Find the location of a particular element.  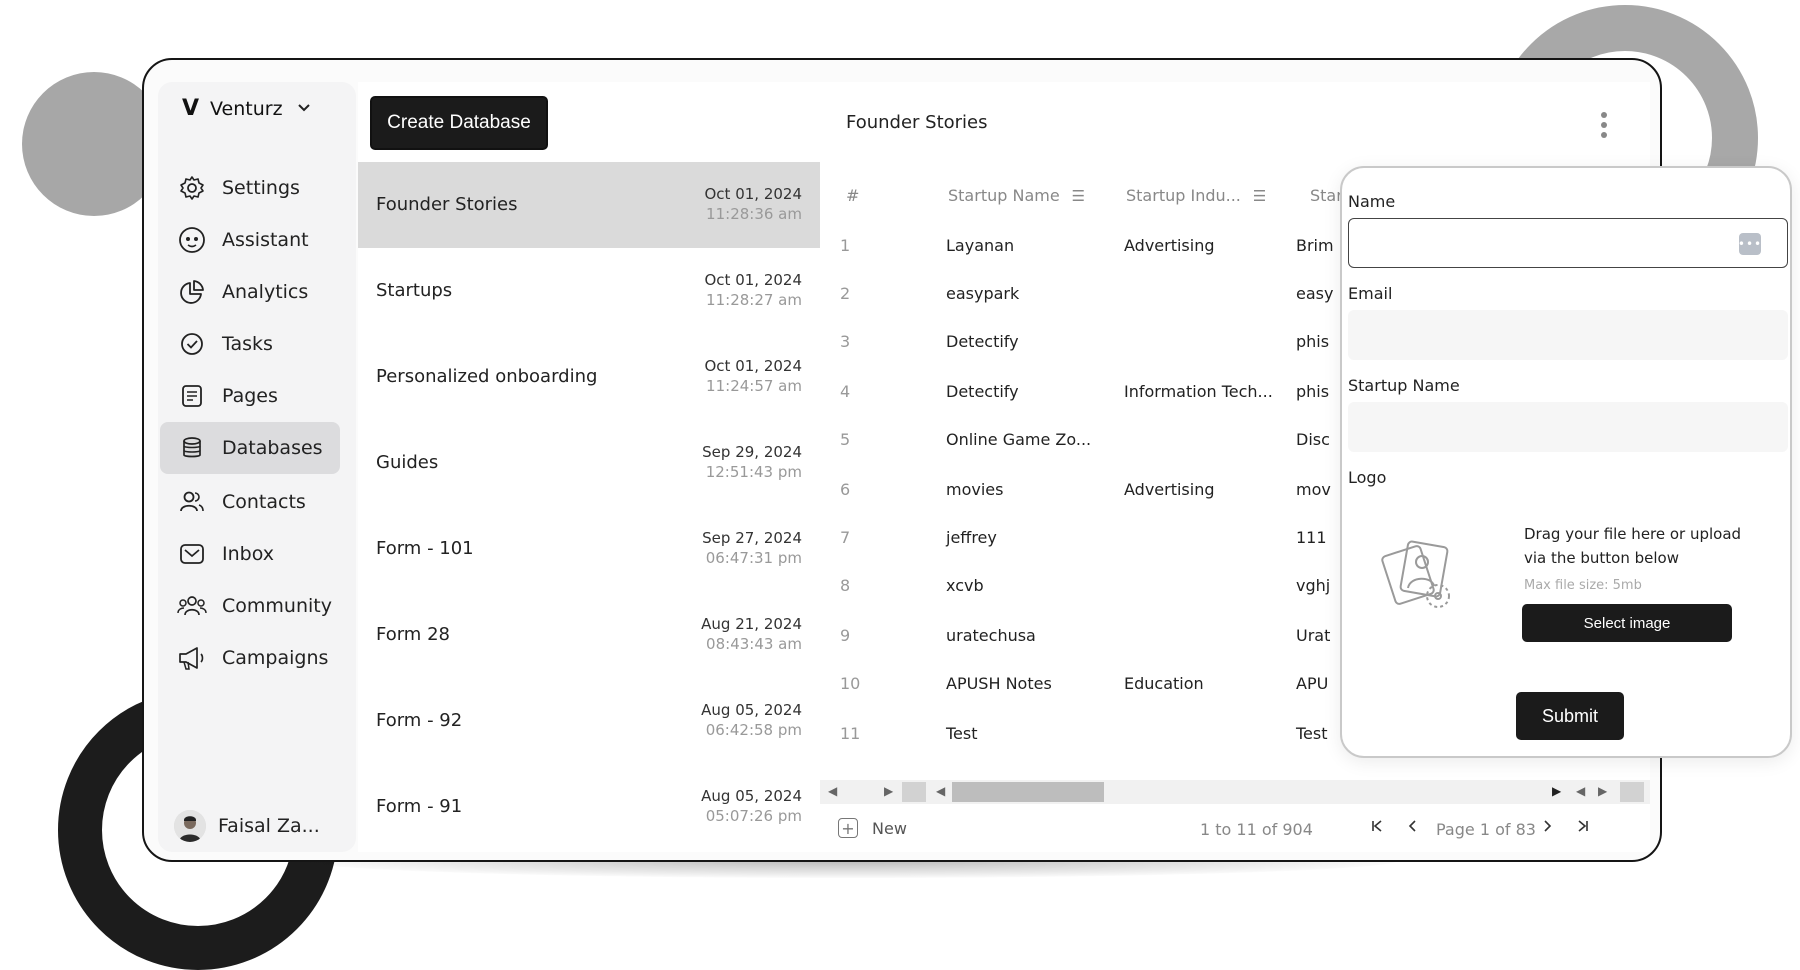

last-page-icon is located at coordinates (1583, 827).